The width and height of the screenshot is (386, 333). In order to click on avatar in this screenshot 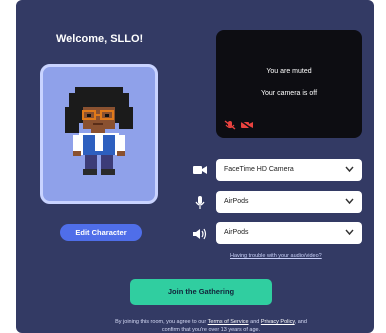, I will do `click(99, 131)`.